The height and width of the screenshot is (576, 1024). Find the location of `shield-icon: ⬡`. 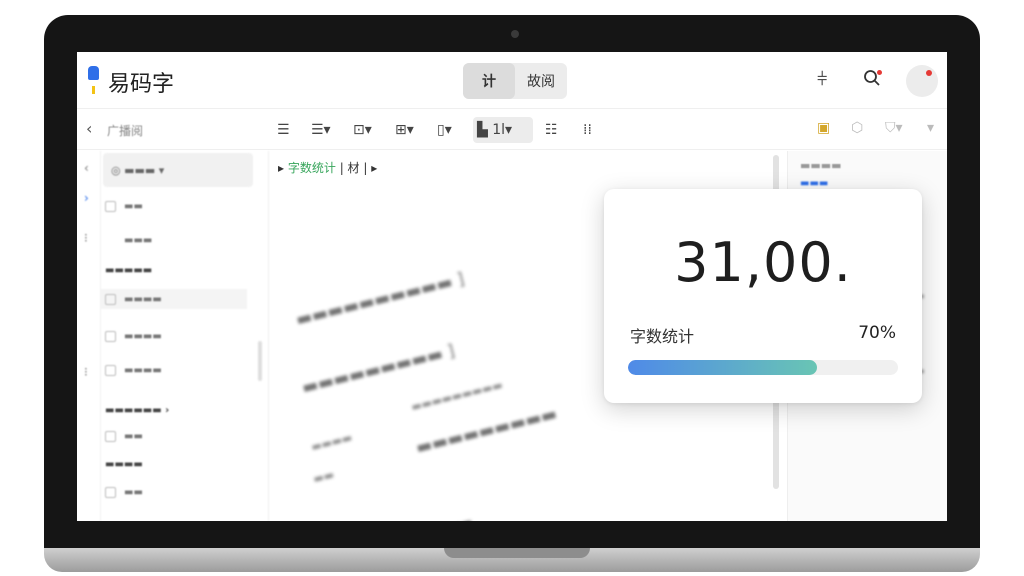

shield-icon: ⬡ is located at coordinates (857, 128).